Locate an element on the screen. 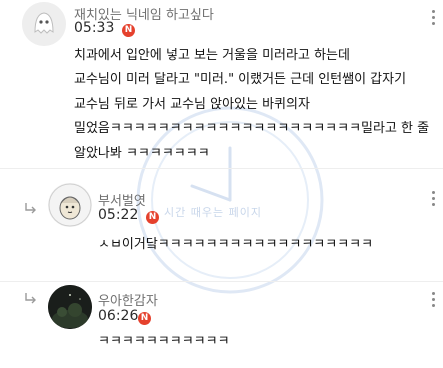 The image size is (443, 368). timestamp: 06:26 is located at coordinates (118, 316).